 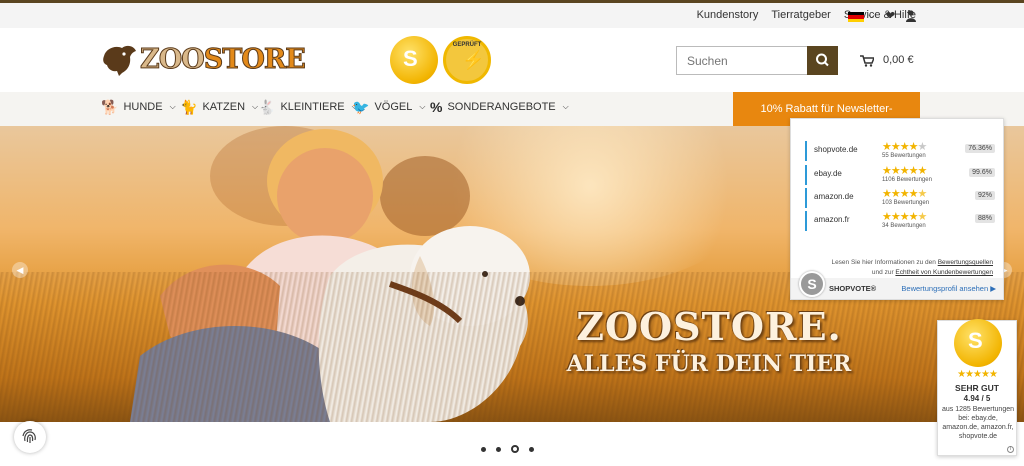 I want to click on hero-headline: ZOOSTORE. ALLES FÜR DEIN TIER, so click(x=709, y=340).